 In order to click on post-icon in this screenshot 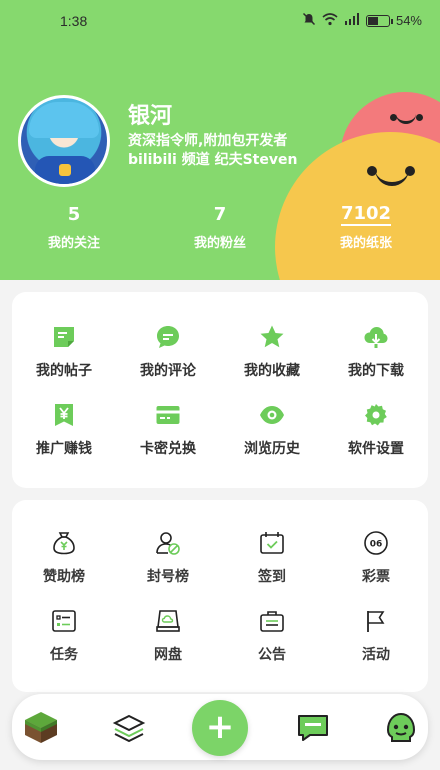, I will do `click(64, 337)`.